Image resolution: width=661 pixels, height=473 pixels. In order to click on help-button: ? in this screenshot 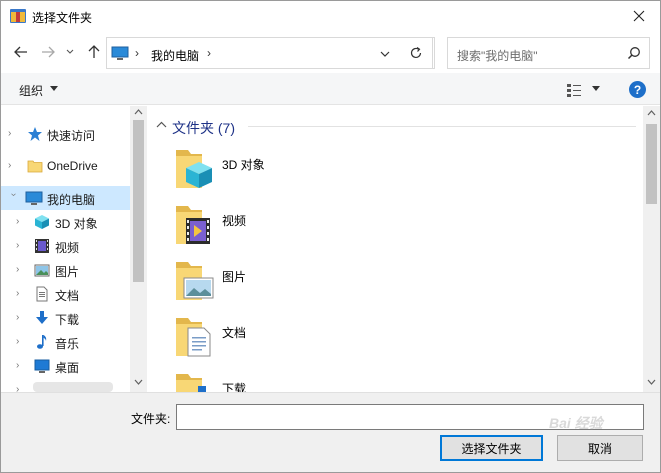, I will do `click(637, 89)`.